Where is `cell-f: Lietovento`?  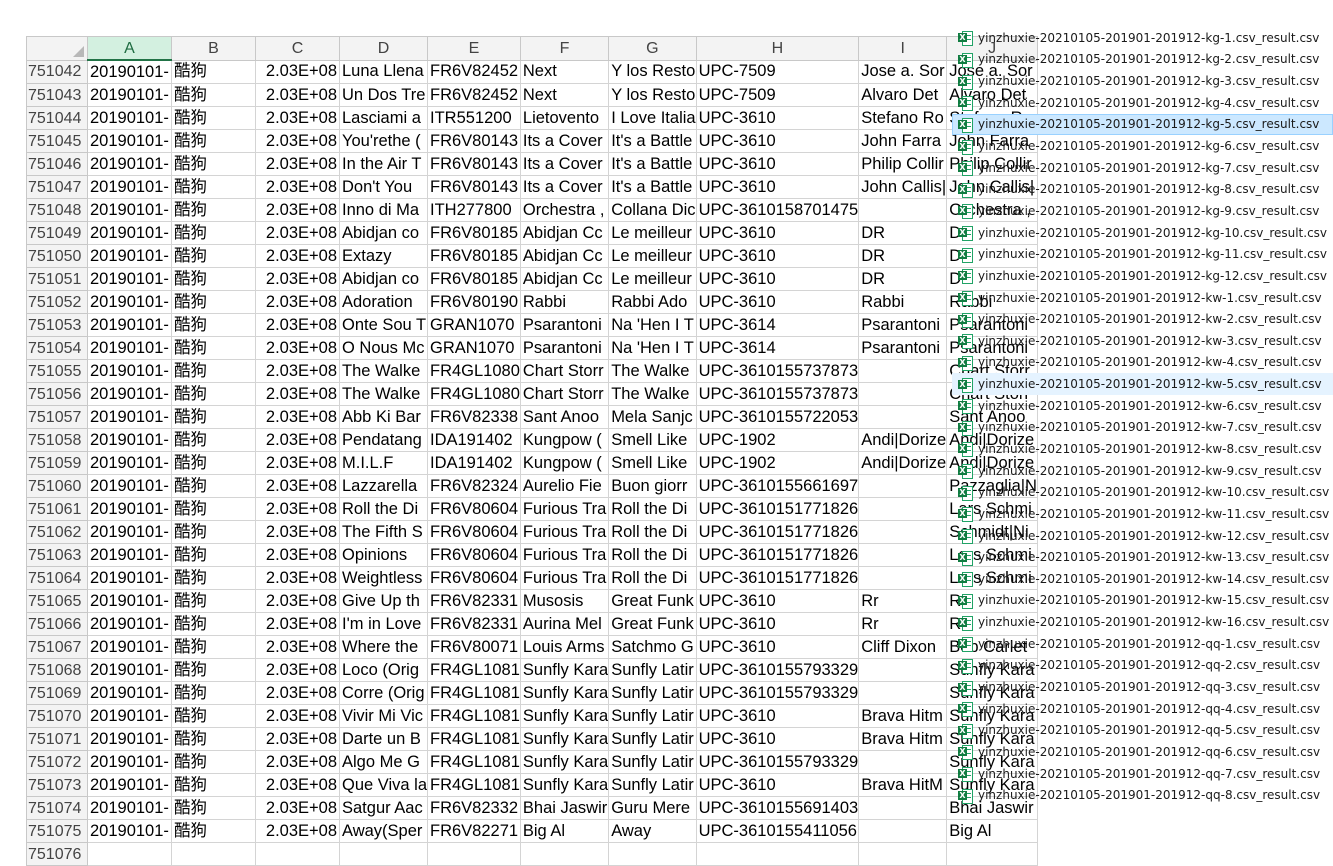
cell-f: Lietovento is located at coordinates (564, 118).